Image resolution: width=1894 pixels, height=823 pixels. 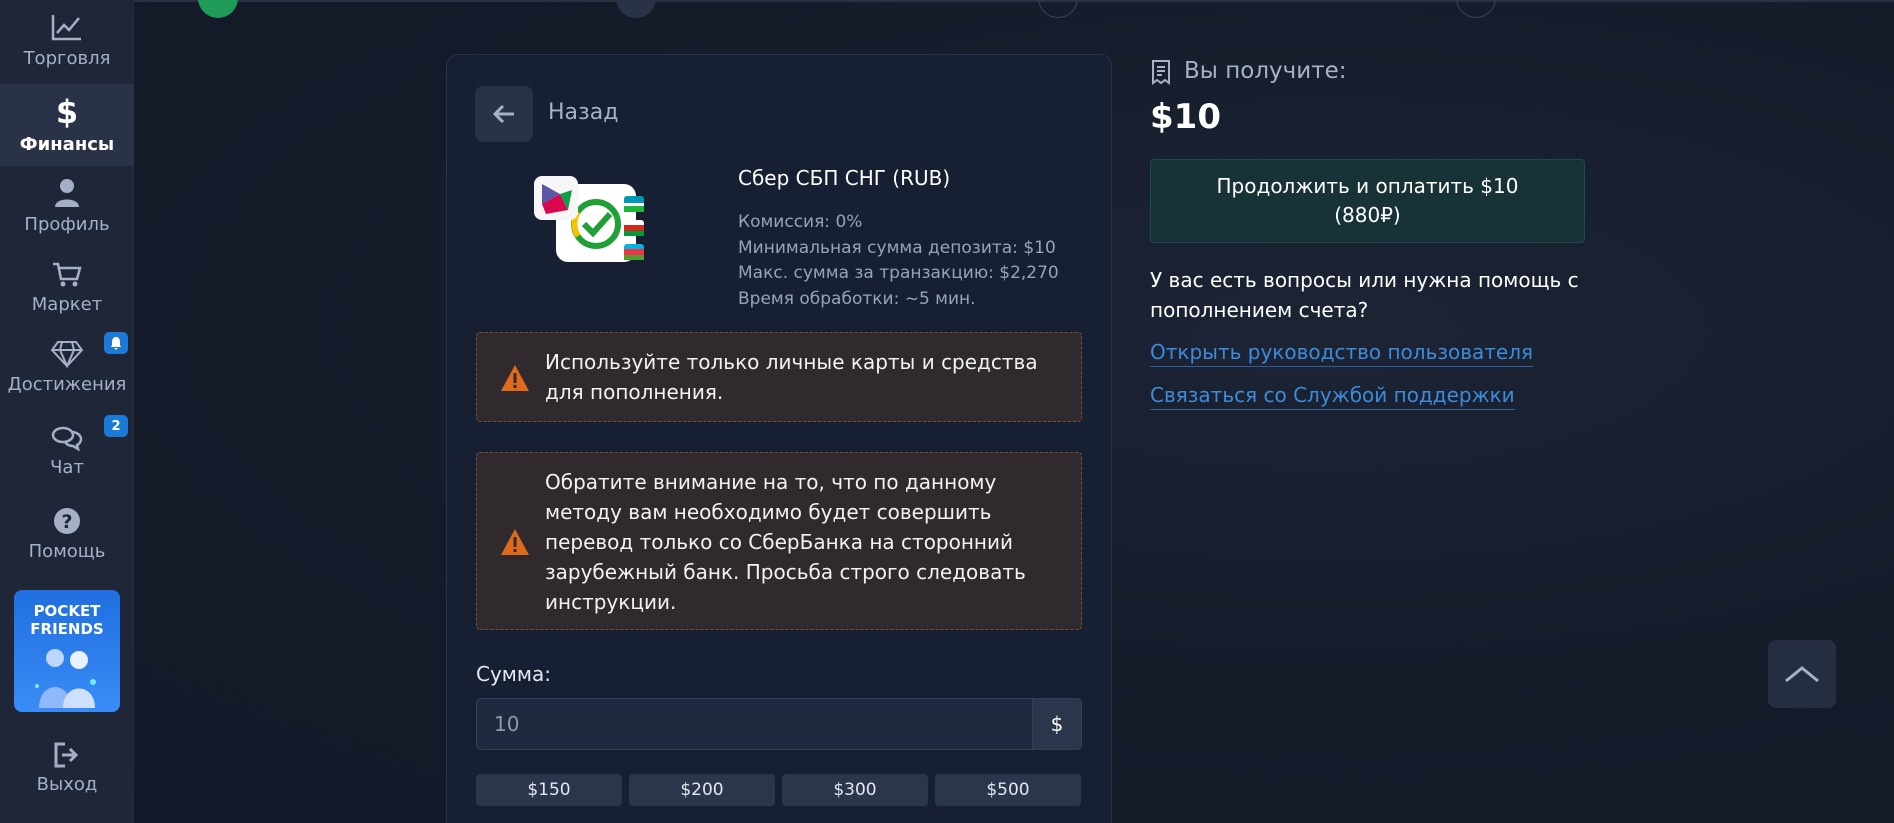 I want to click on chart-line-icon, so click(x=66, y=28).